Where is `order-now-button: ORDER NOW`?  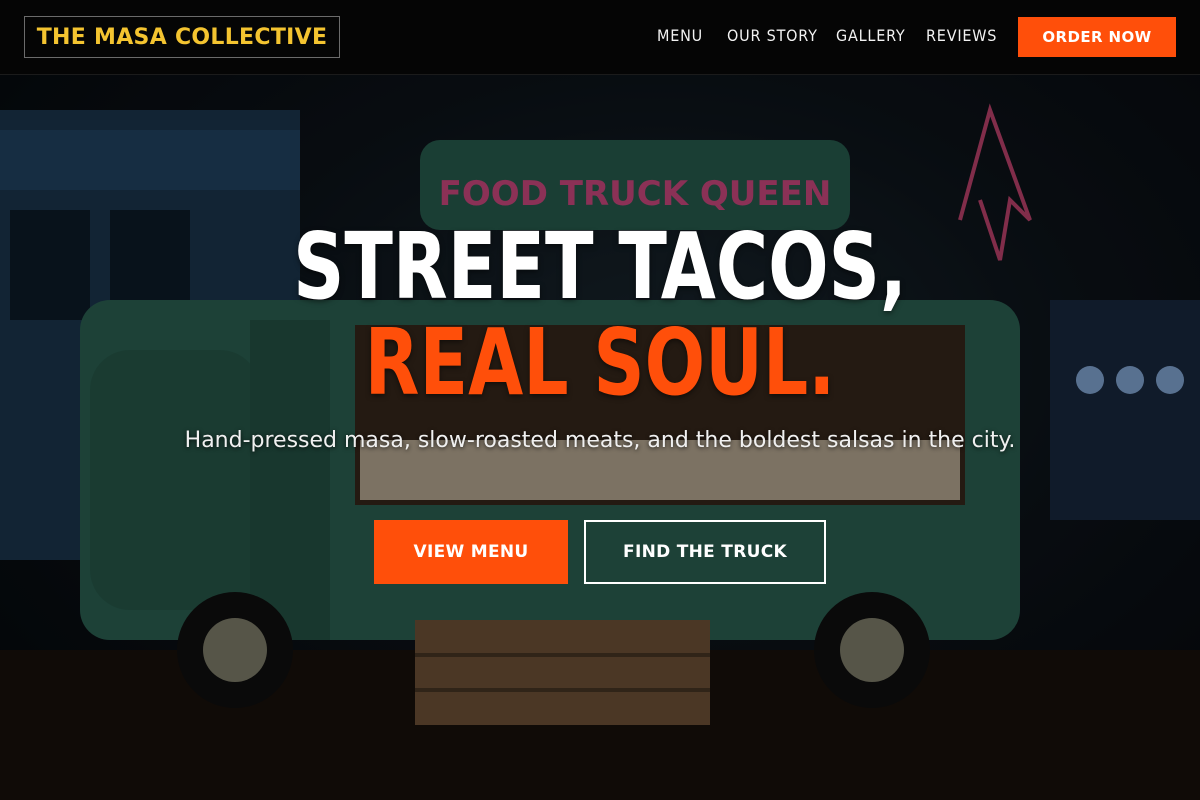
order-now-button: ORDER NOW is located at coordinates (1097, 37).